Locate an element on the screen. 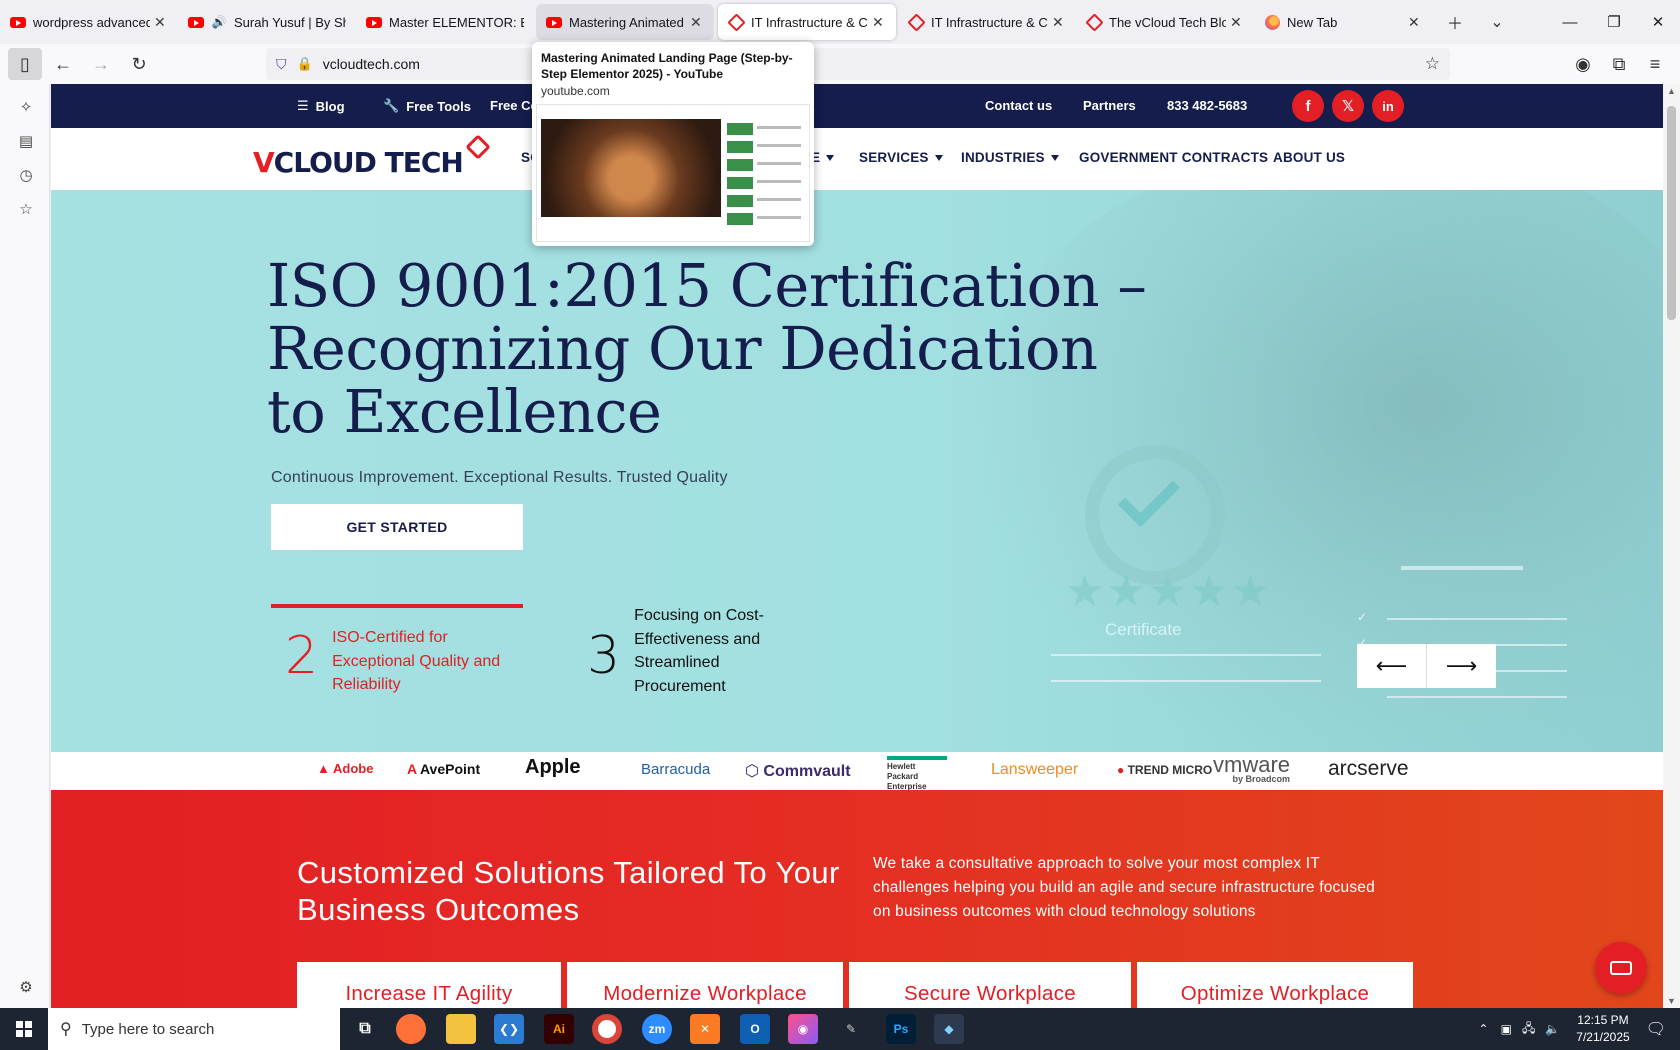 The image size is (1680, 1050). network-icon: 🖧 is located at coordinates (1528, 1029).